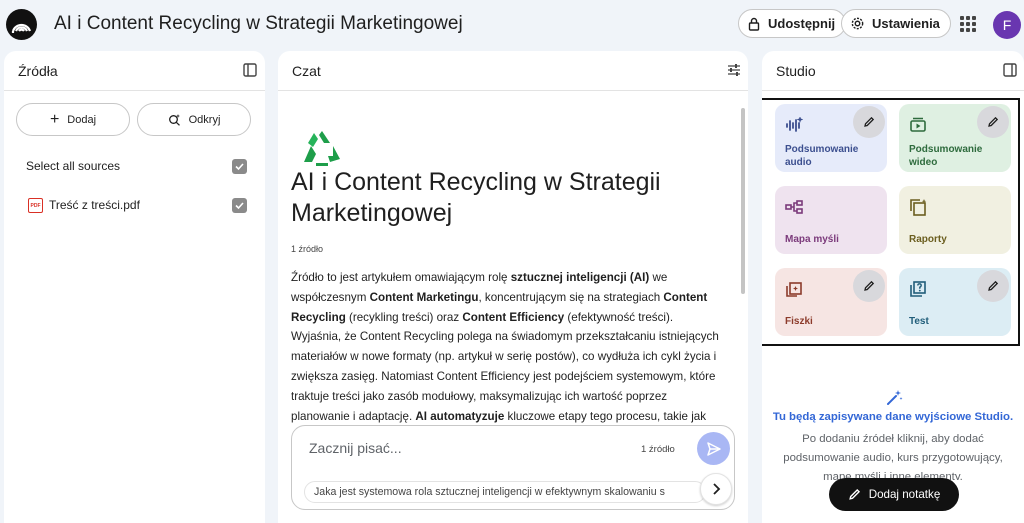 This screenshot has height=523, width=1024. What do you see at coordinates (460, 416) in the screenshot?
I see `summary-segment: AI automatyzuje` at bounding box center [460, 416].